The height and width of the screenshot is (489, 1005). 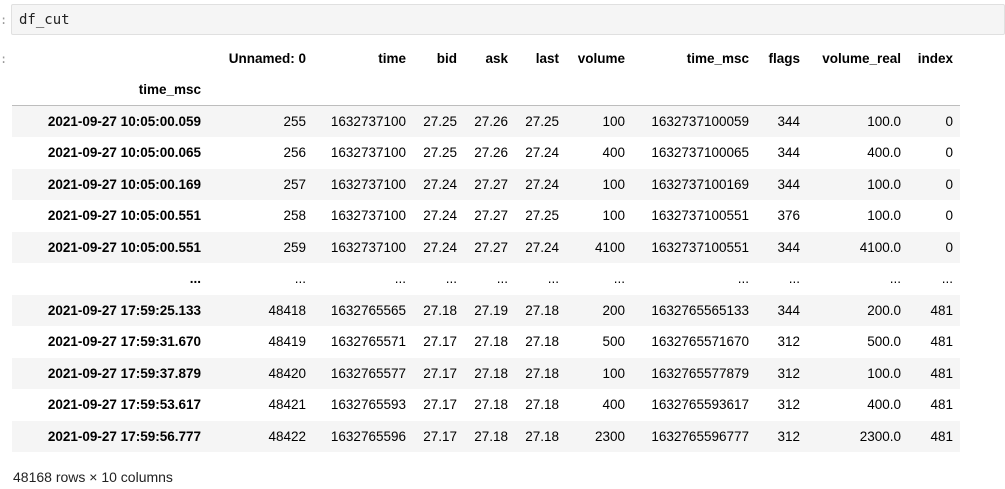 What do you see at coordinates (861, 58) in the screenshot?
I see `column-header: volume_real` at bounding box center [861, 58].